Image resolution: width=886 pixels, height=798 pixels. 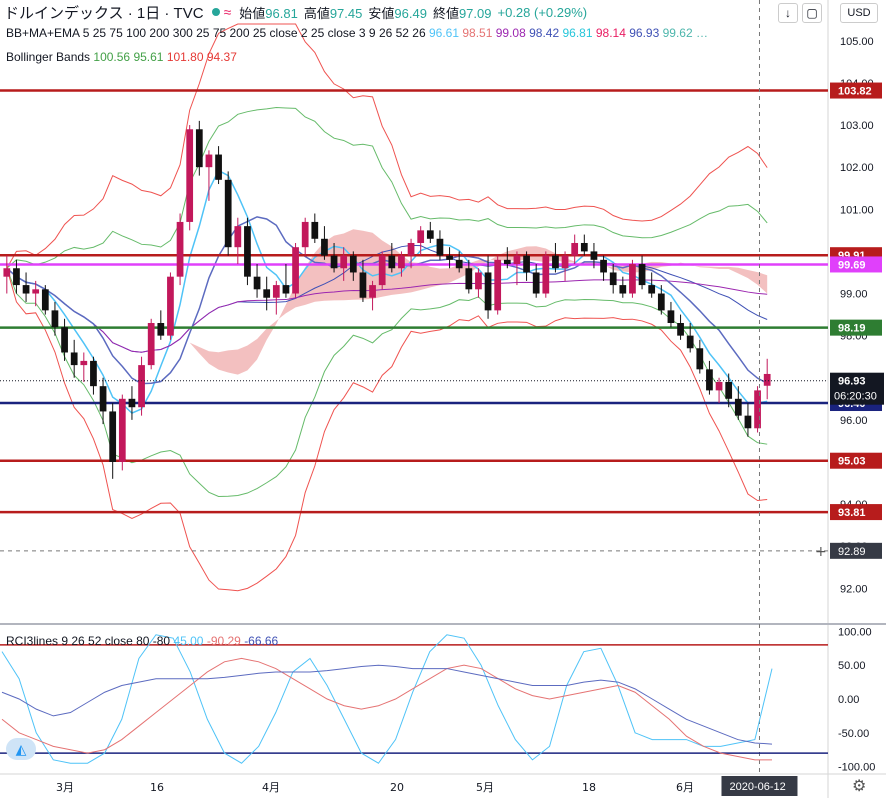 What do you see at coordinates (446, 33) in the screenshot?
I see `legend-value: 96.61` at bounding box center [446, 33].